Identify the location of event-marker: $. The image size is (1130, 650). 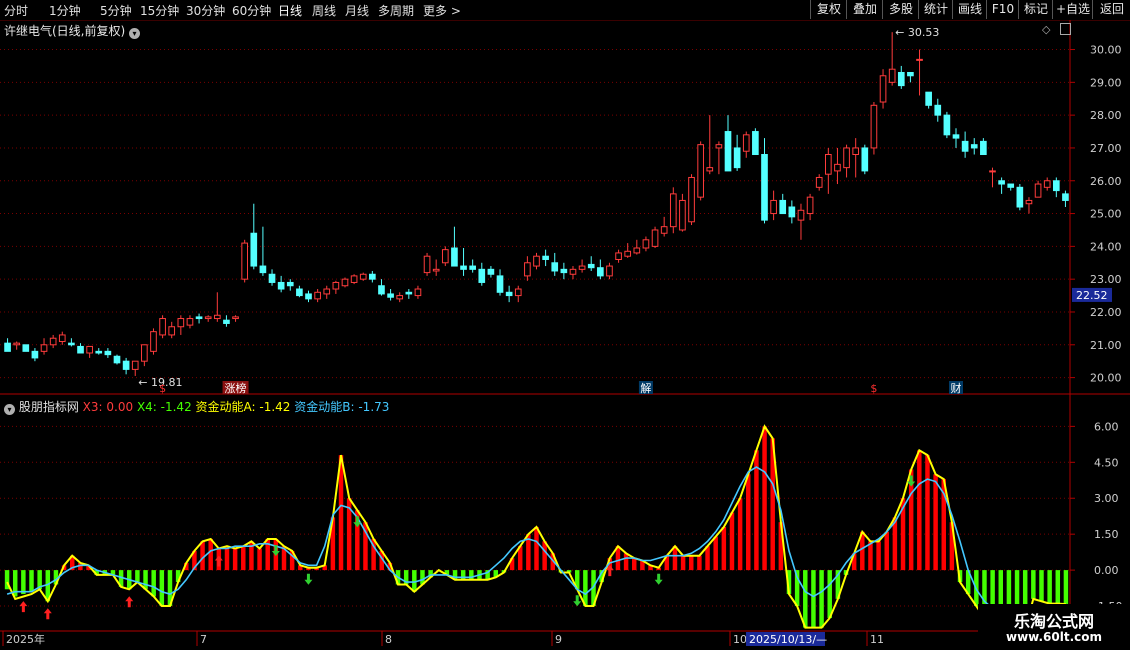
(162, 388).